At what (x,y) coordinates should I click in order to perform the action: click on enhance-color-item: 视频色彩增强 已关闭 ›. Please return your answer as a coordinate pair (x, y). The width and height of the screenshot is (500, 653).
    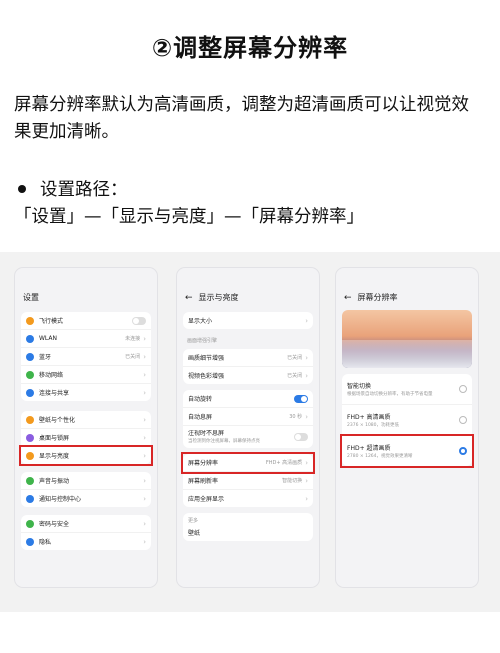
    Looking at the image, I should click on (248, 375).